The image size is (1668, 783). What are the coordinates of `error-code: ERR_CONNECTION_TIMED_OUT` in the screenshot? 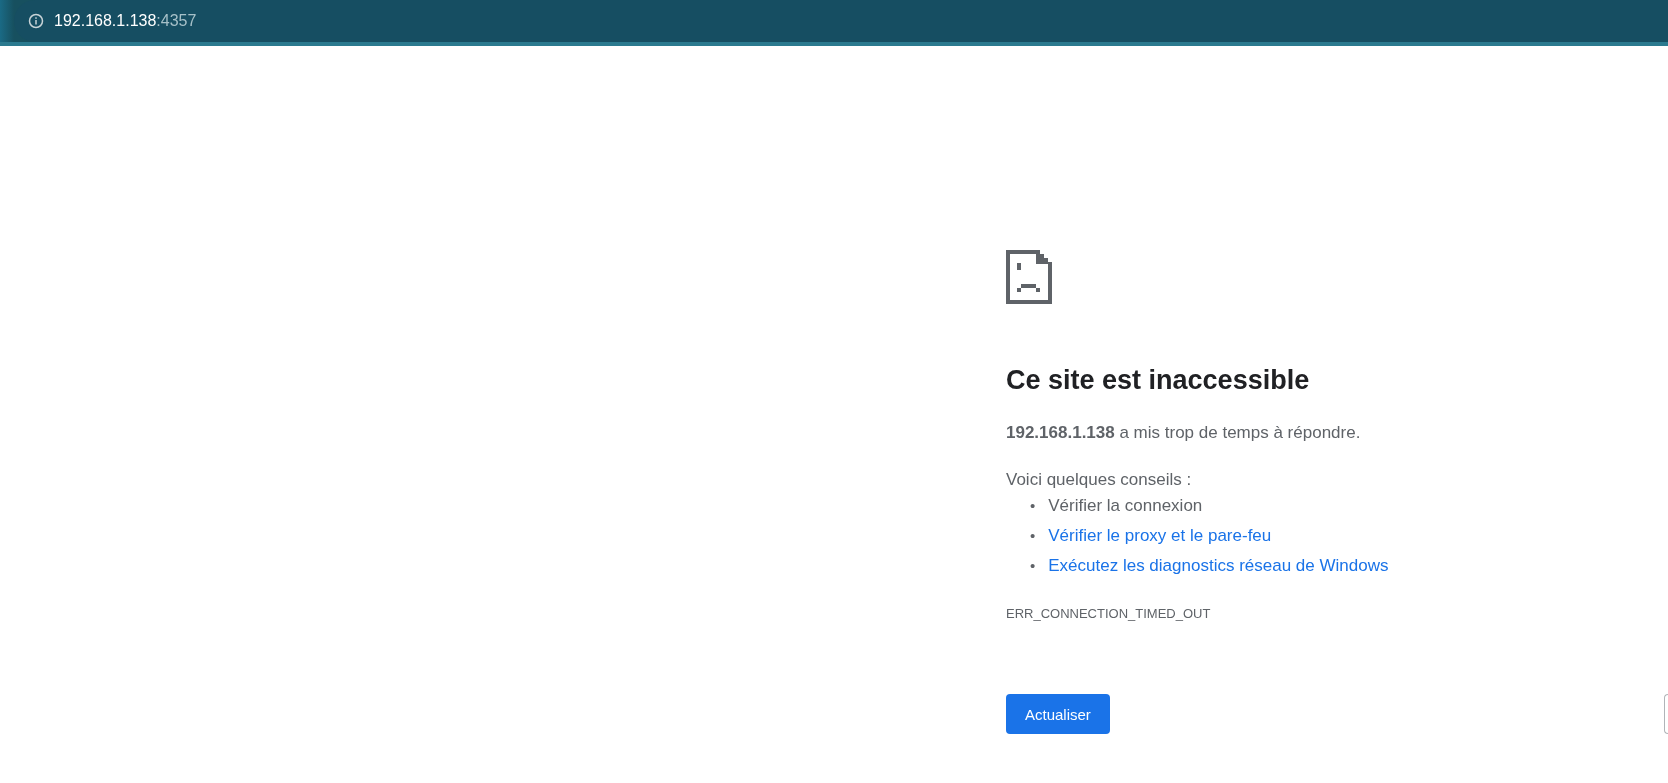 It's located at (1109, 614).